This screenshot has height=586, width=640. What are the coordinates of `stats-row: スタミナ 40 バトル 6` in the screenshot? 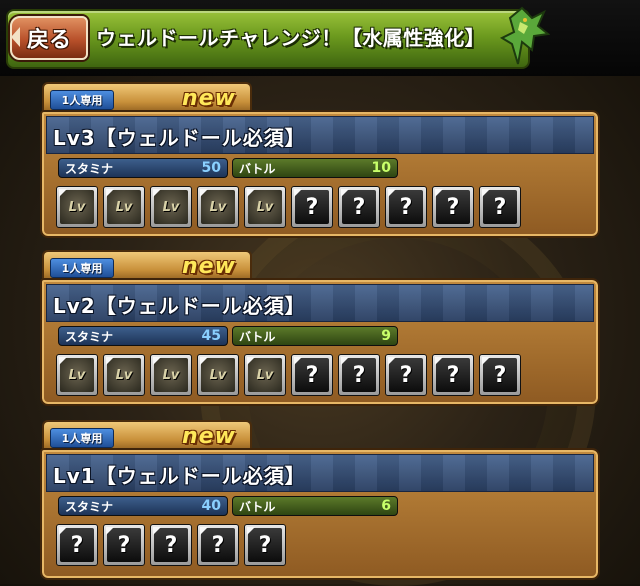 It's located at (328, 507).